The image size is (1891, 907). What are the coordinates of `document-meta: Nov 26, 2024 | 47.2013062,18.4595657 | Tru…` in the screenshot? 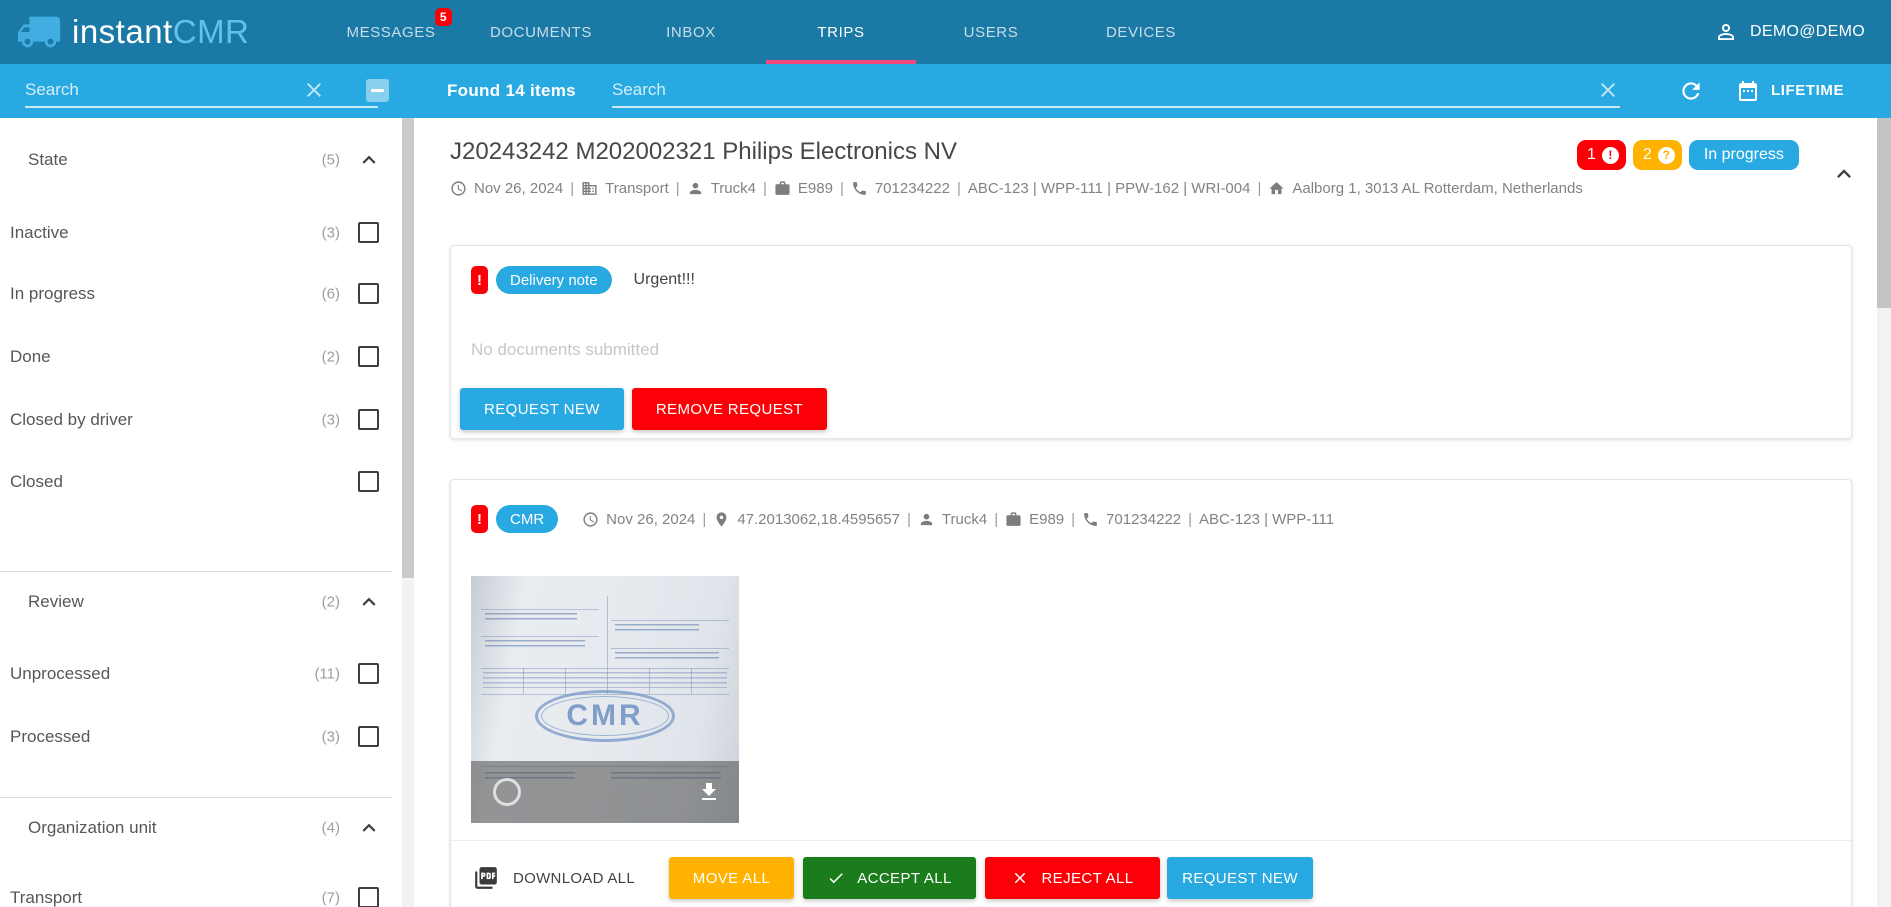 It's located at (958, 519).